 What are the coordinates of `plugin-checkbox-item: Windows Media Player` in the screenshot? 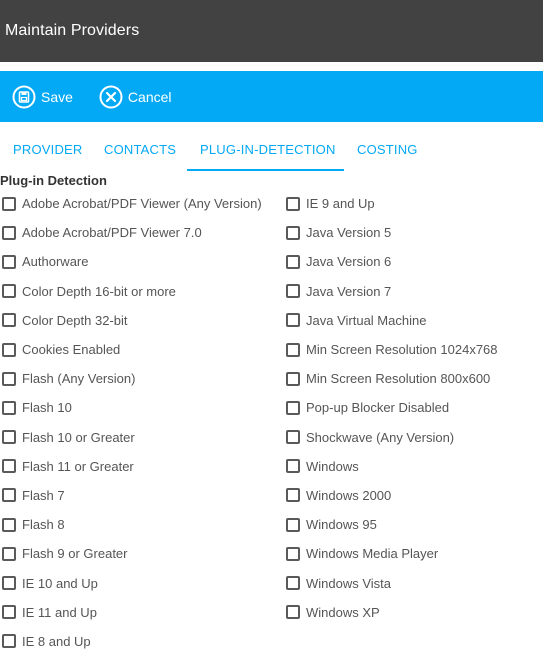 It's located at (392, 553).